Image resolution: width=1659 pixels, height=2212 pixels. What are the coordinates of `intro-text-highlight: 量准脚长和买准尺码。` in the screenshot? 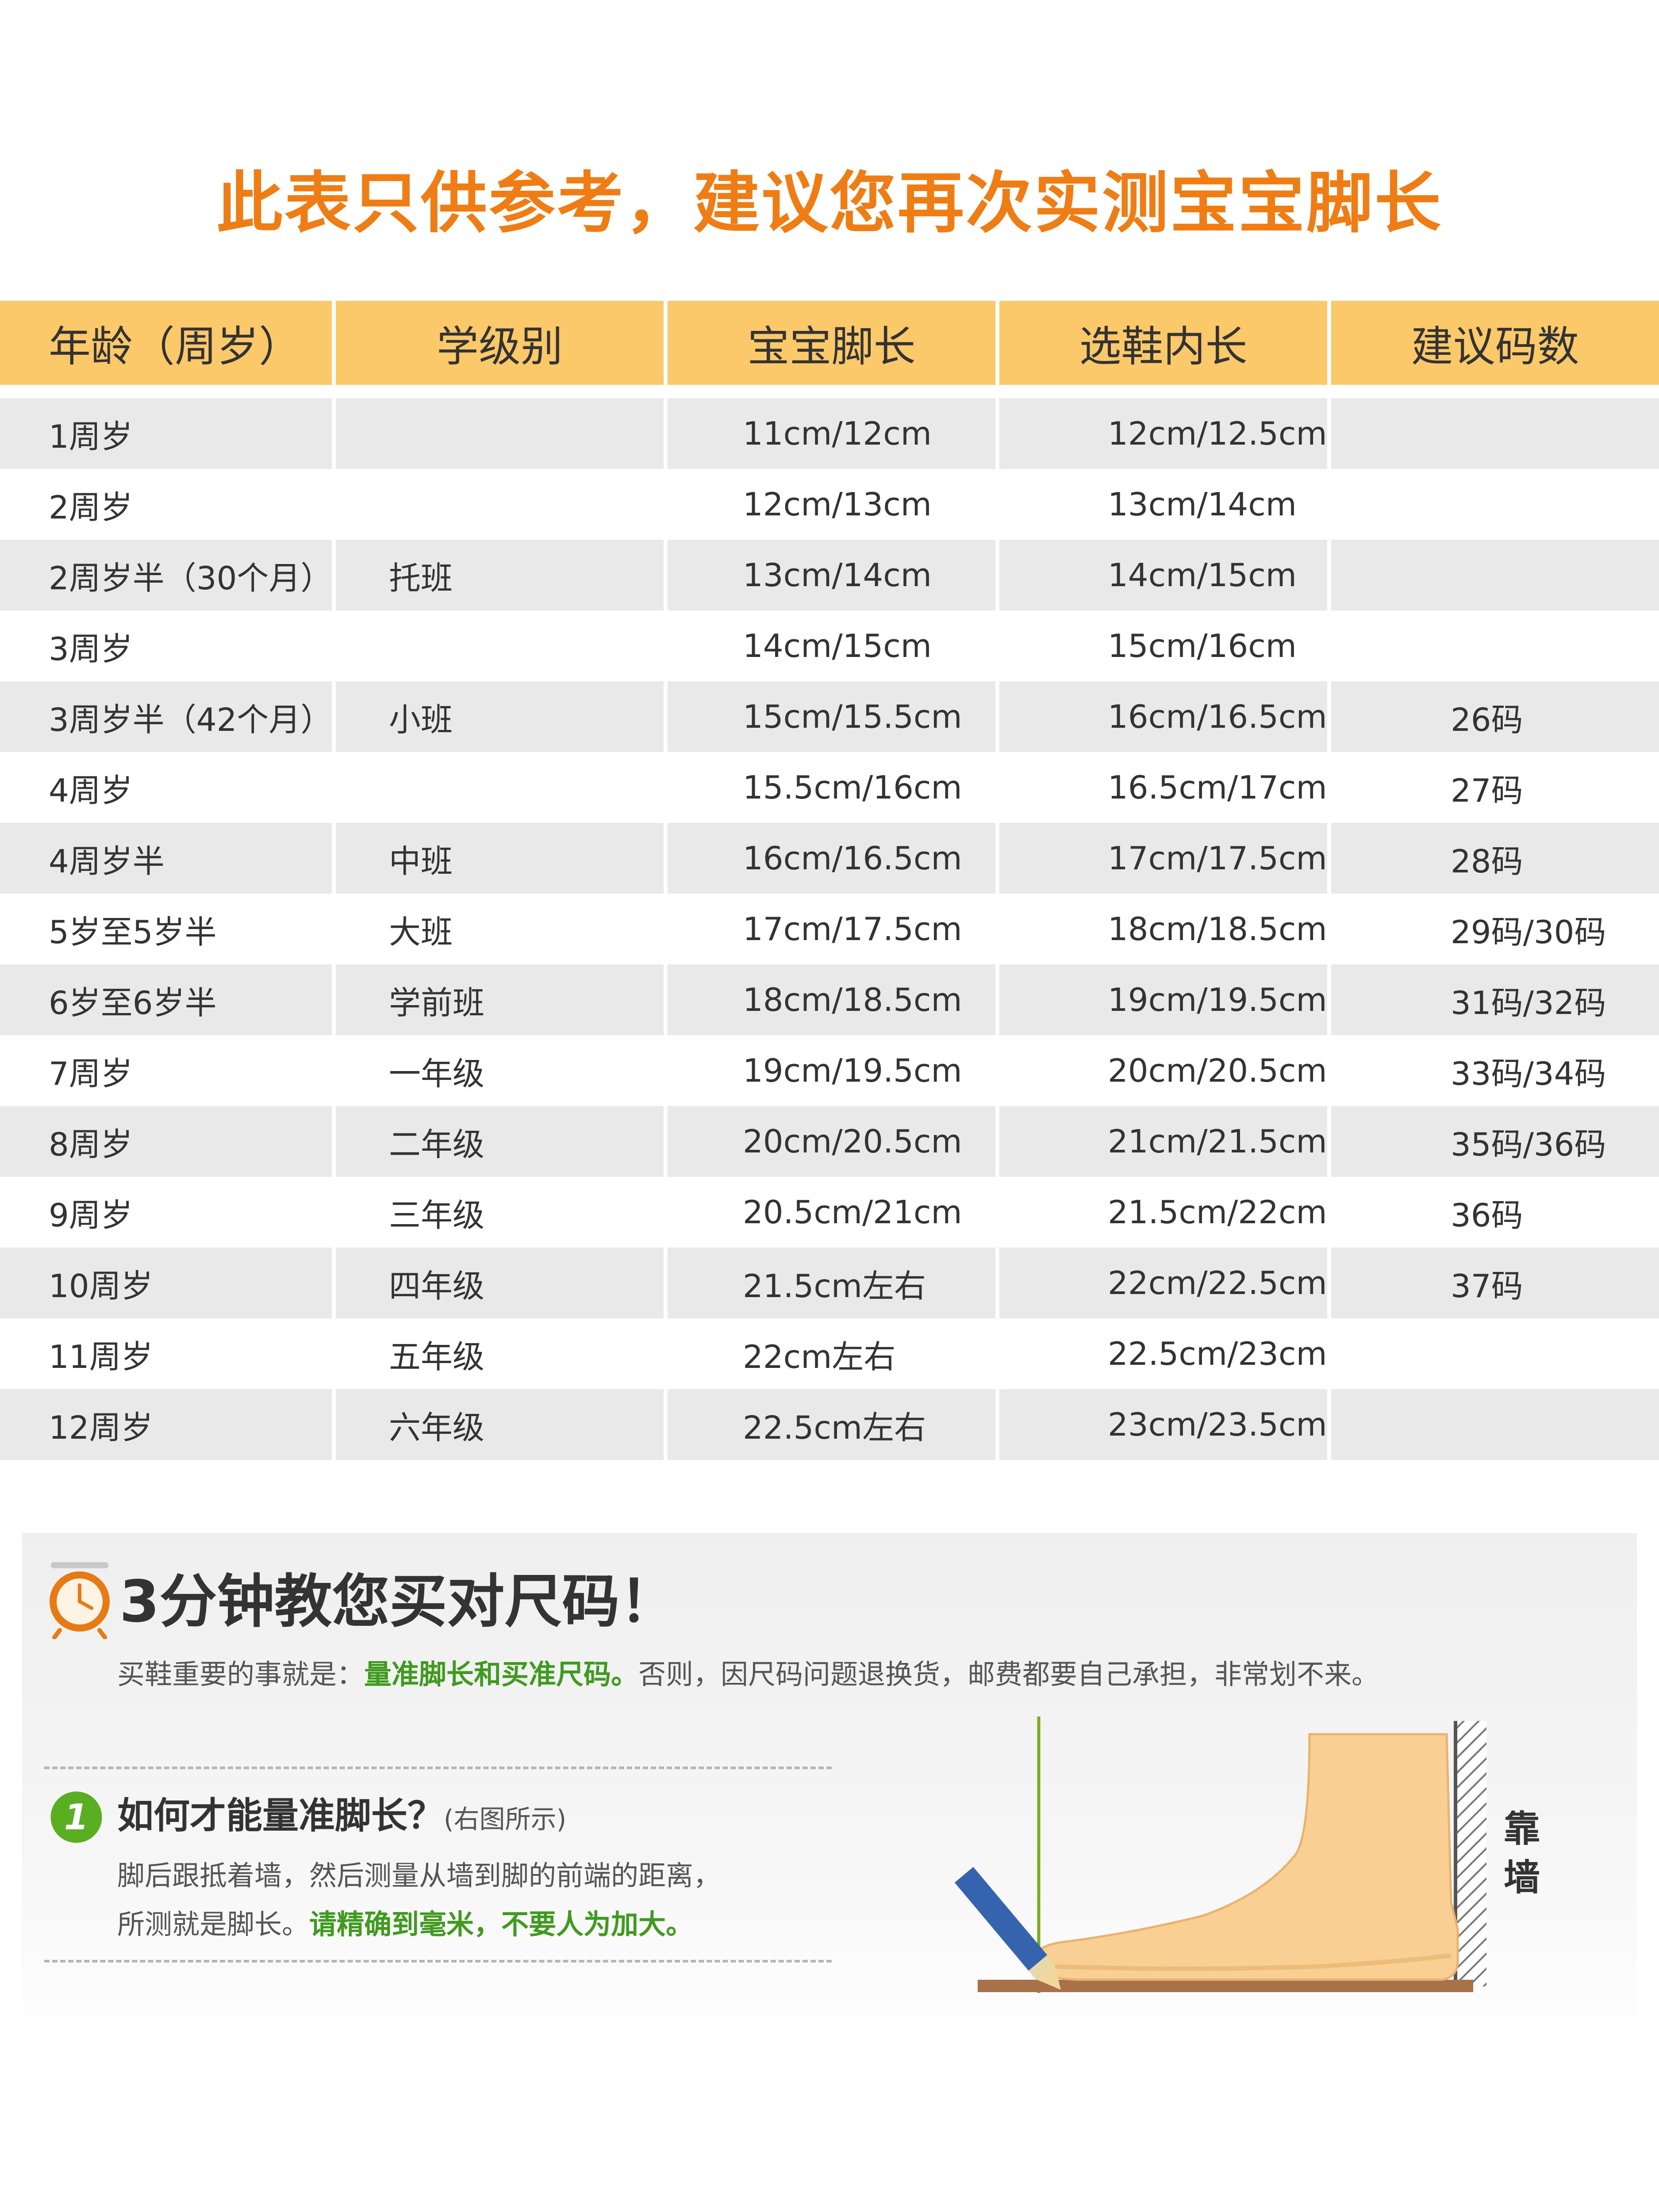 It's located at (502, 1674).